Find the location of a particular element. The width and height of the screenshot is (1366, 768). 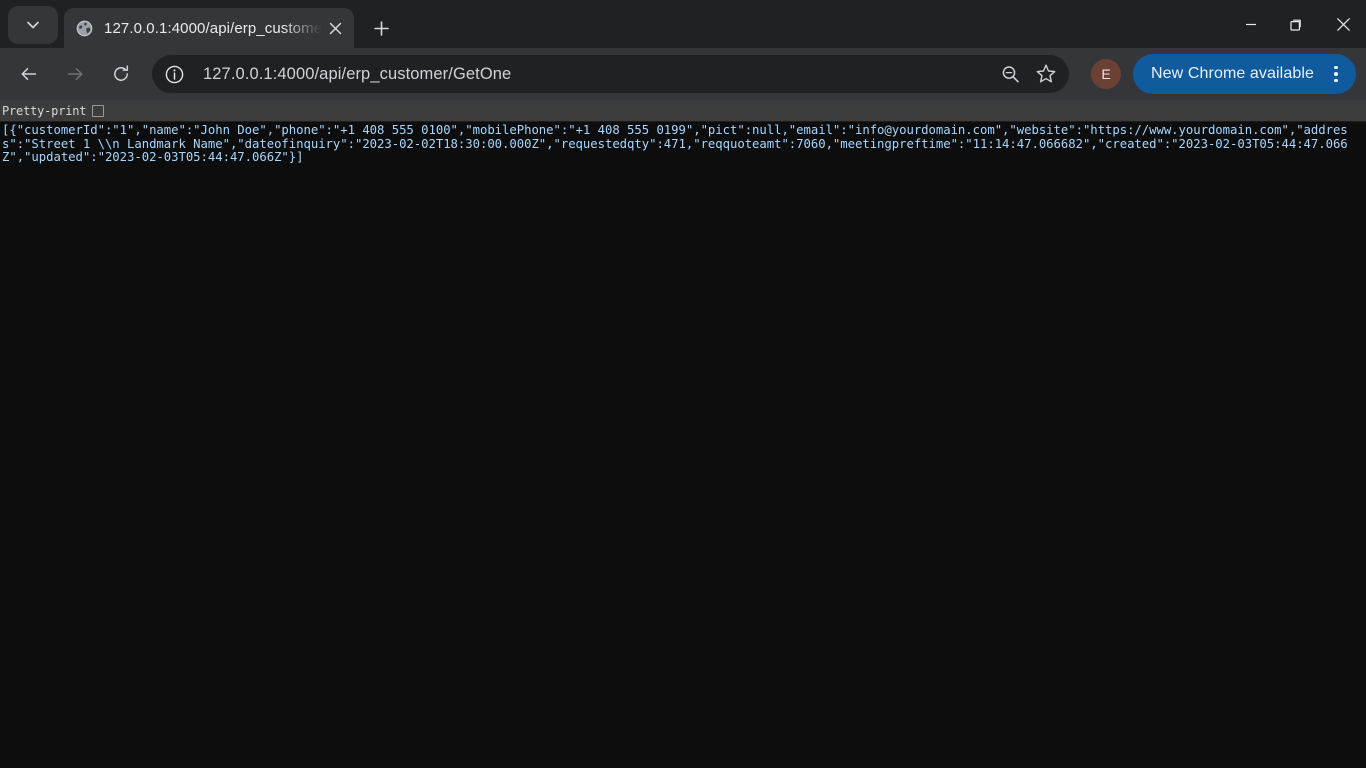

star-icon is located at coordinates (1046, 73).